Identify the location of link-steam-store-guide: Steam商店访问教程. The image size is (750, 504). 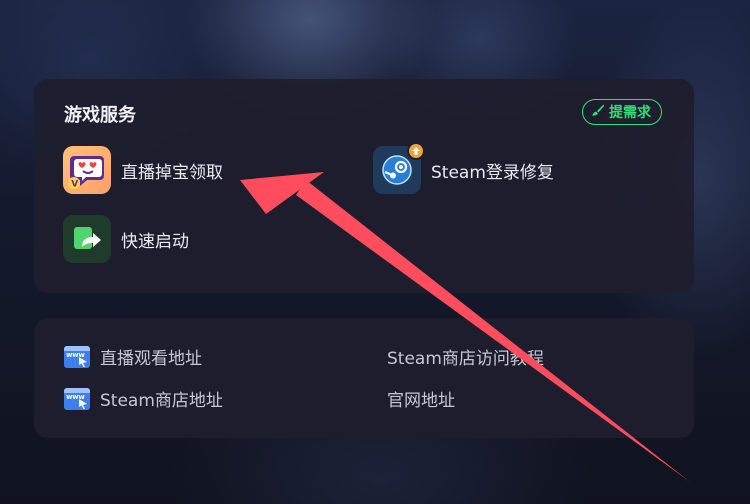
(465, 356).